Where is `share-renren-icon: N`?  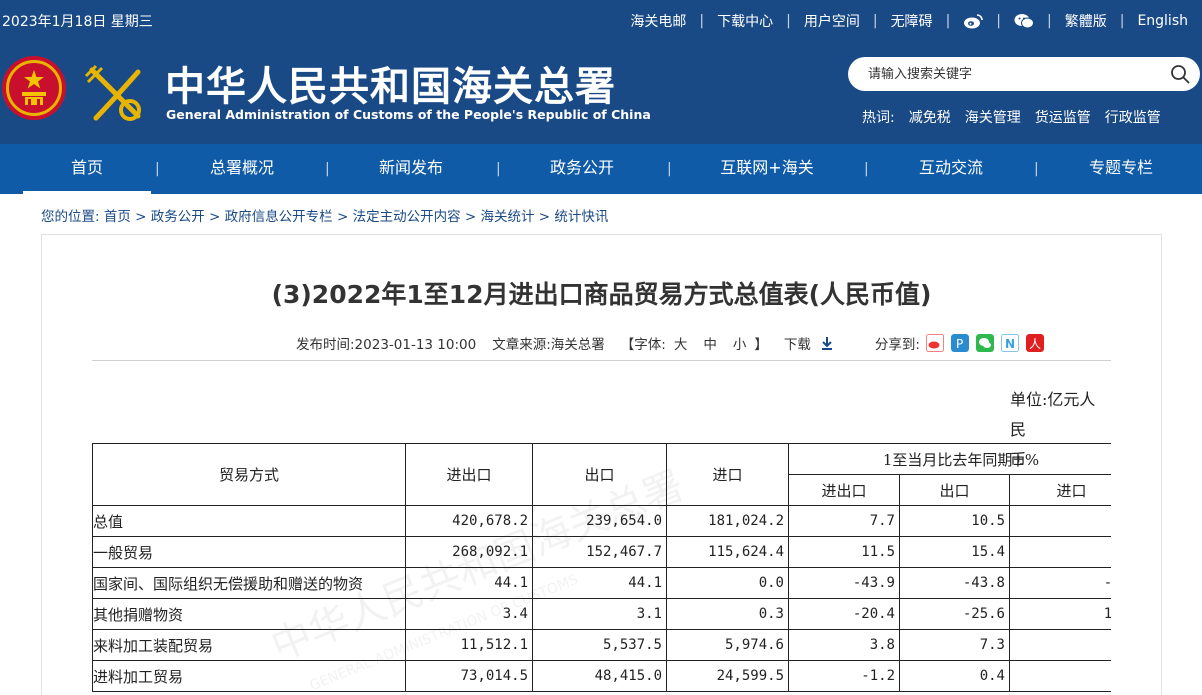
share-renren-icon: N is located at coordinates (1009, 343).